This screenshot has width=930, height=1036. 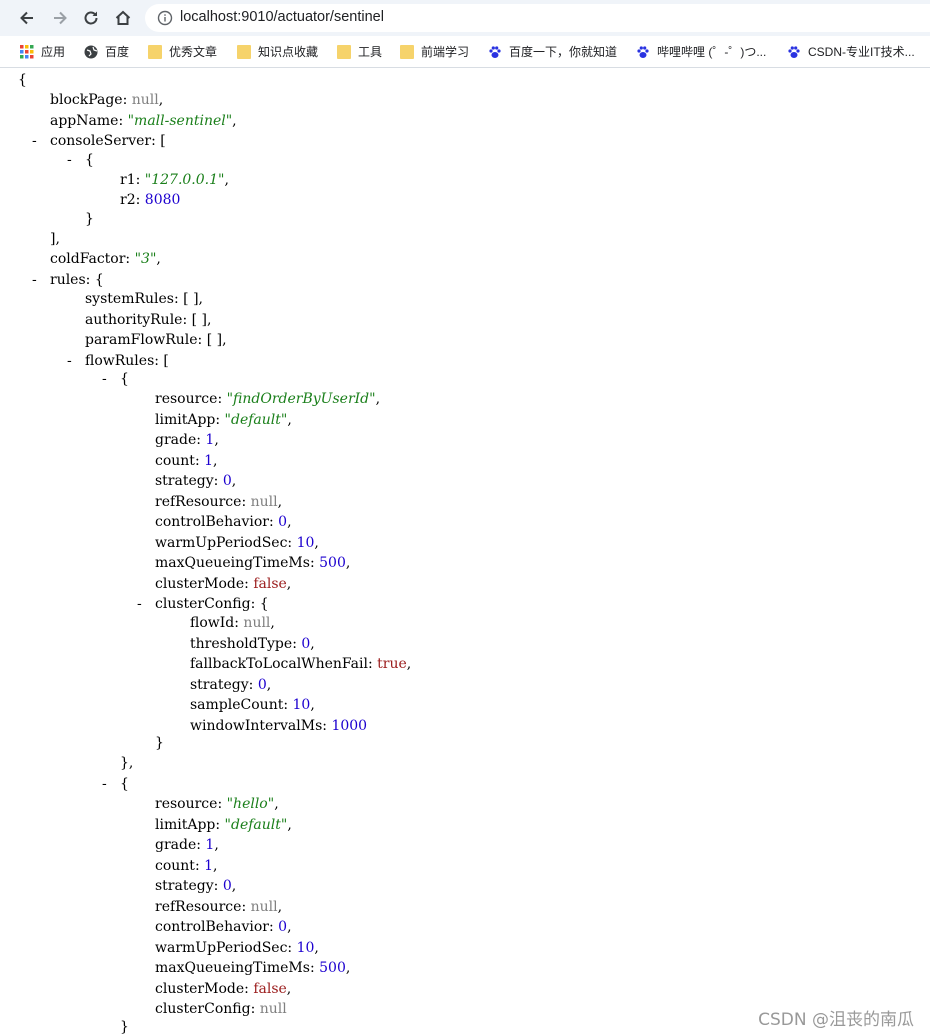 I want to click on json-line: warmUpPeriodSec: 10,, so click(x=237, y=948).